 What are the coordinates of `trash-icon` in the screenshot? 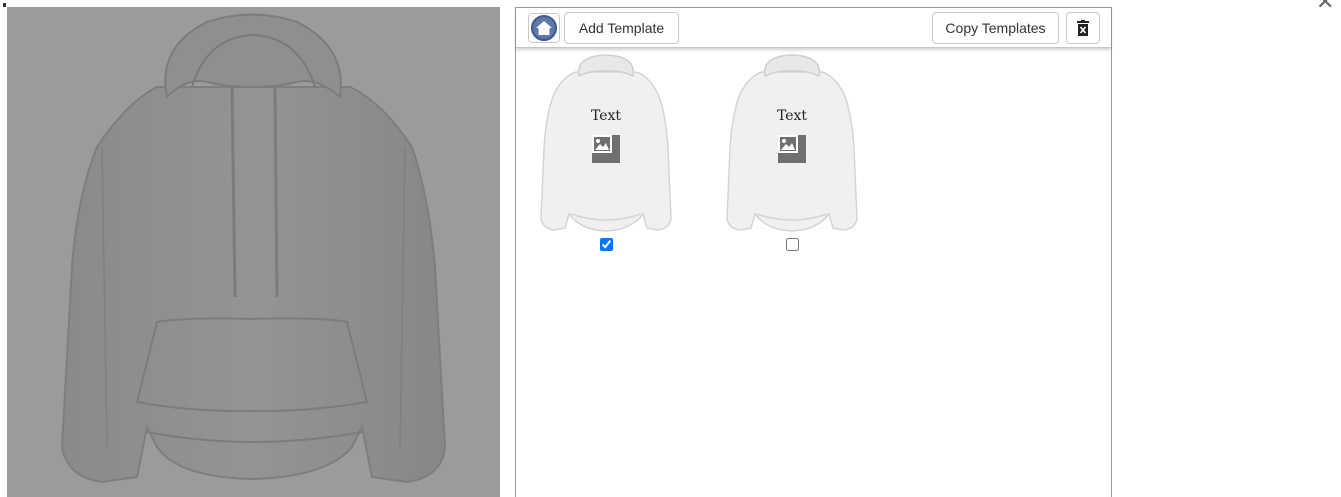 It's located at (1083, 28).